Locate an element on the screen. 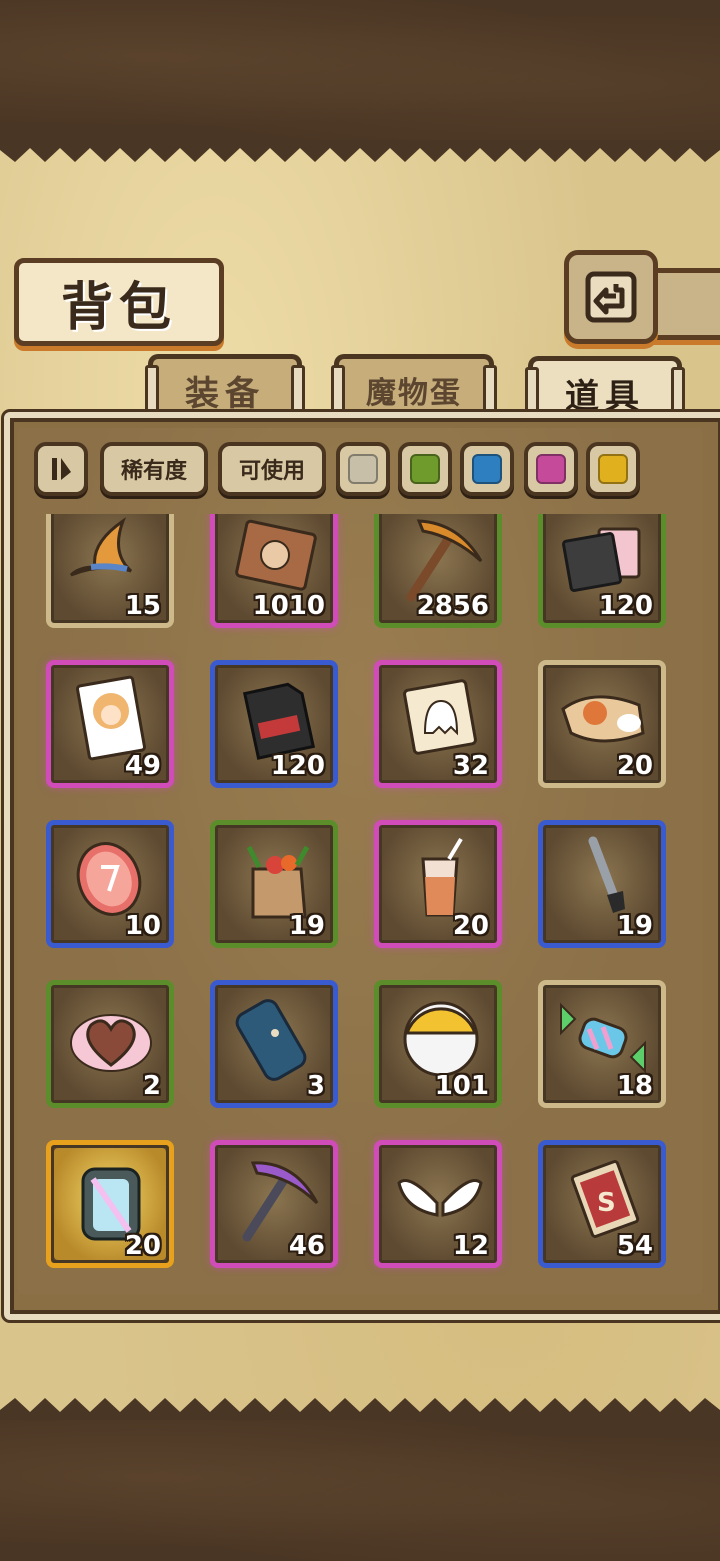  tab-monster-eggs: 魔物蛋 is located at coordinates (414, 387).